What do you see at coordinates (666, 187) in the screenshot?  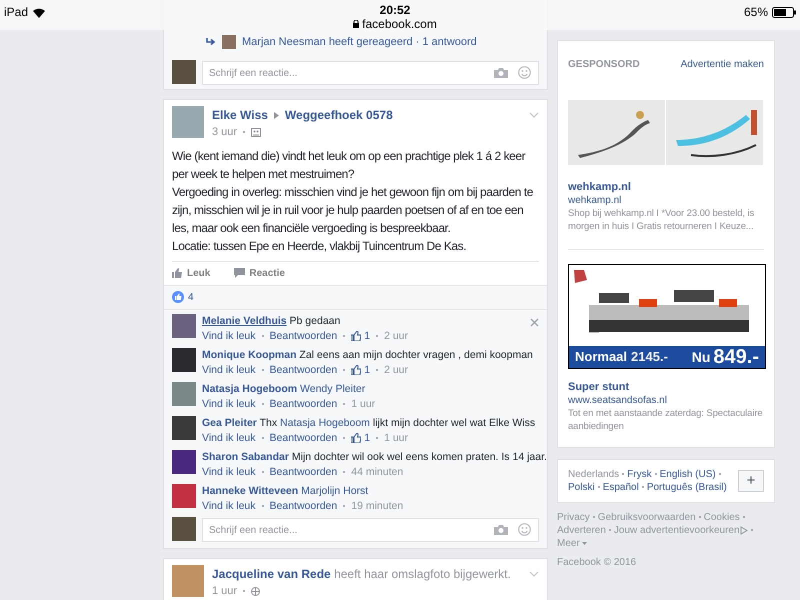 I see `ad-title: wehkamp.nl` at bounding box center [666, 187].